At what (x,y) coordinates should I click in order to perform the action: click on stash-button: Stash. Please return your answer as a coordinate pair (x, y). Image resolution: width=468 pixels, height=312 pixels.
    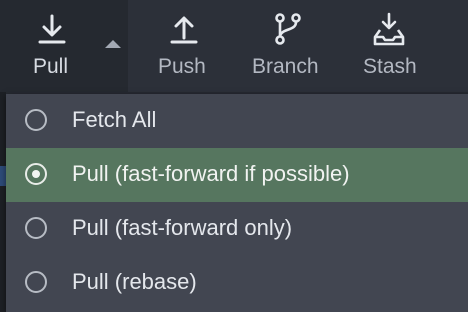
    Looking at the image, I should click on (393, 46).